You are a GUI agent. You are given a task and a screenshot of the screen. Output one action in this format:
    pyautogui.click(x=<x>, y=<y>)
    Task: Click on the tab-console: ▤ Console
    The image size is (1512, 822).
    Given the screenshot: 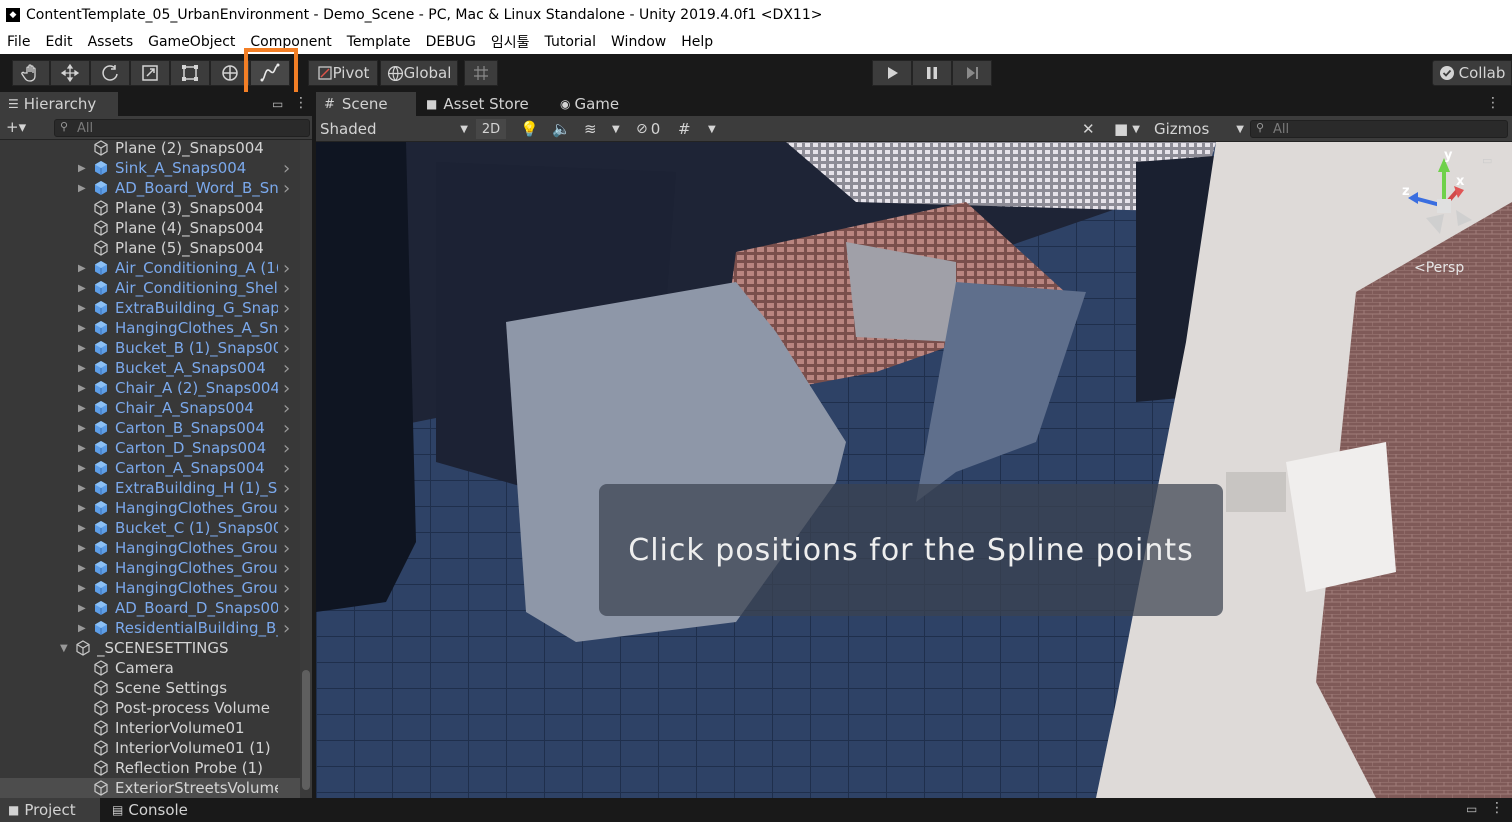 What is the action you would take?
    pyautogui.click(x=154, y=810)
    